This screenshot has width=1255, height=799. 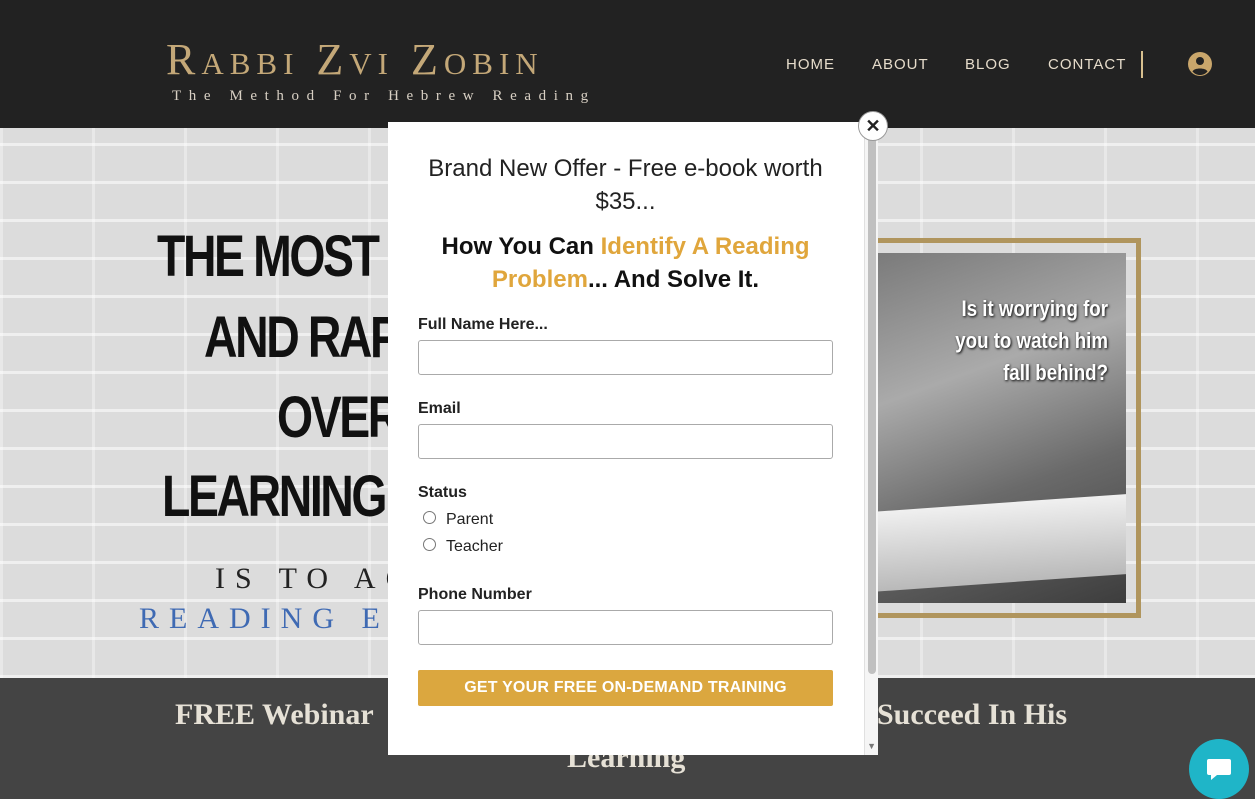 I want to click on status-option-teacher: Teacher, so click(x=474, y=547).